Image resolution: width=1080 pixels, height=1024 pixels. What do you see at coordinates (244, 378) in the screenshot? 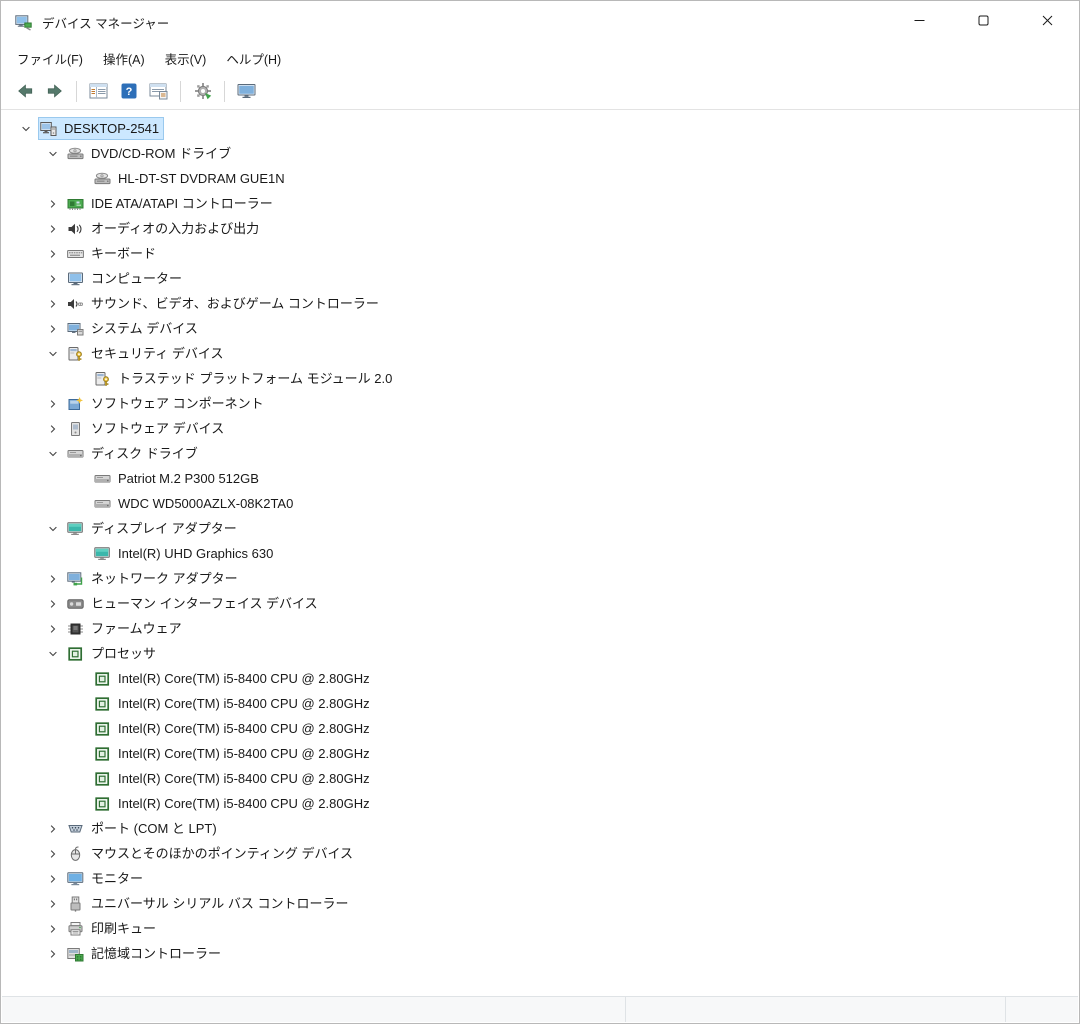
I see `tree-item-content: トラステッド プラットフォーム モジュール 2.0` at bounding box center [244, 378].